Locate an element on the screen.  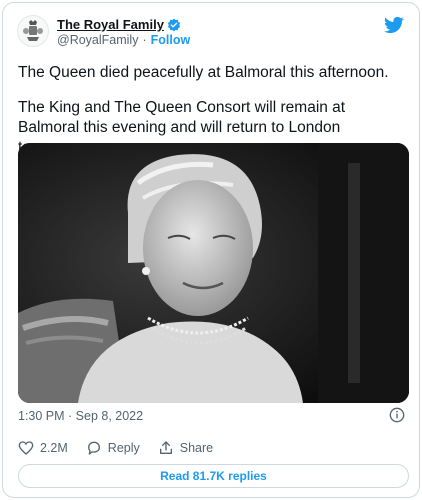
reply-bubble-icon is located at coordinates (93, 448).